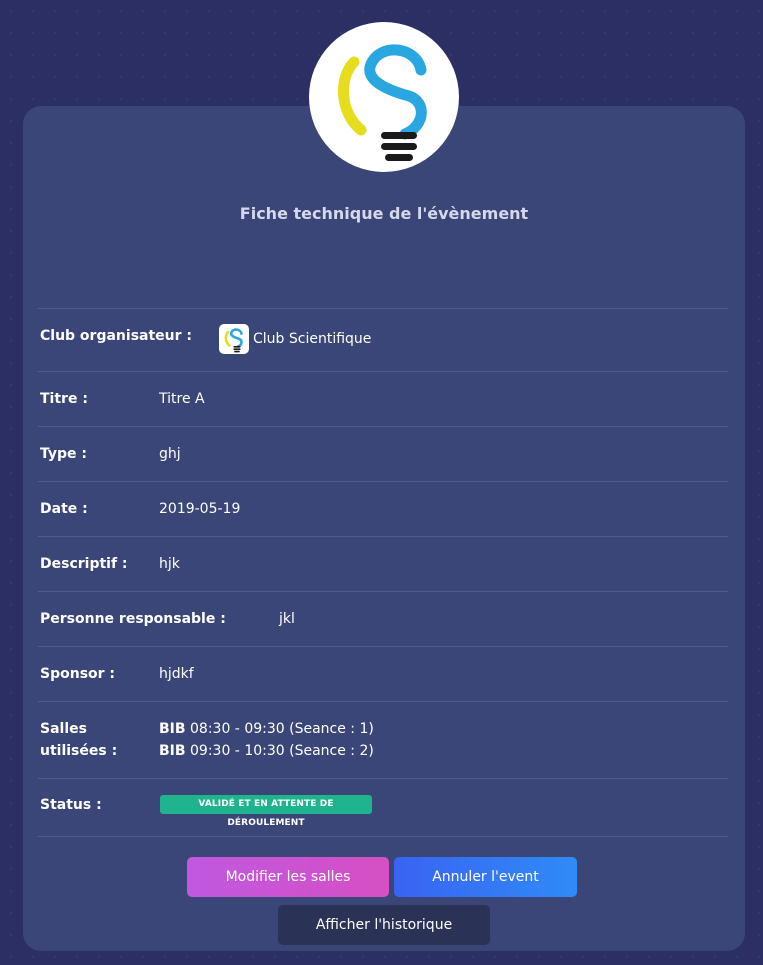 This screenshot has width=763, height=965. What do you see at coordinates (176, 674) in the screenshot?
I see `sponsor-value: hjdkf` at bounding box center [176, 674].